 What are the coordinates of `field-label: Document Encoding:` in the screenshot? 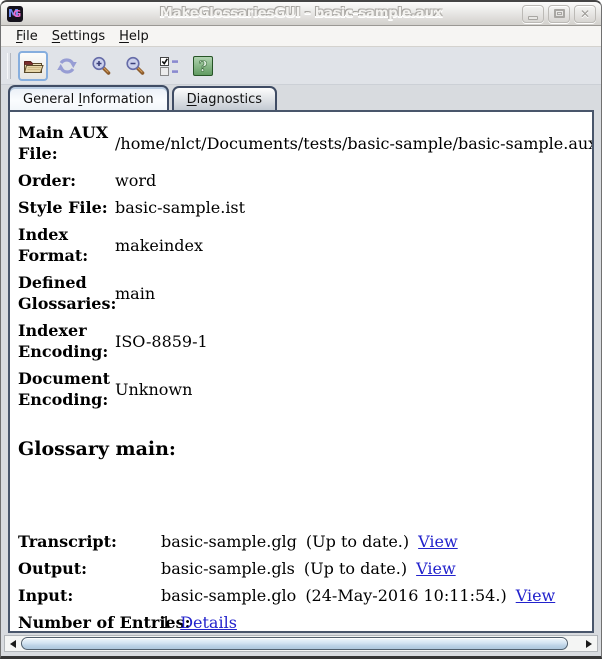 It's located at (64, 389).